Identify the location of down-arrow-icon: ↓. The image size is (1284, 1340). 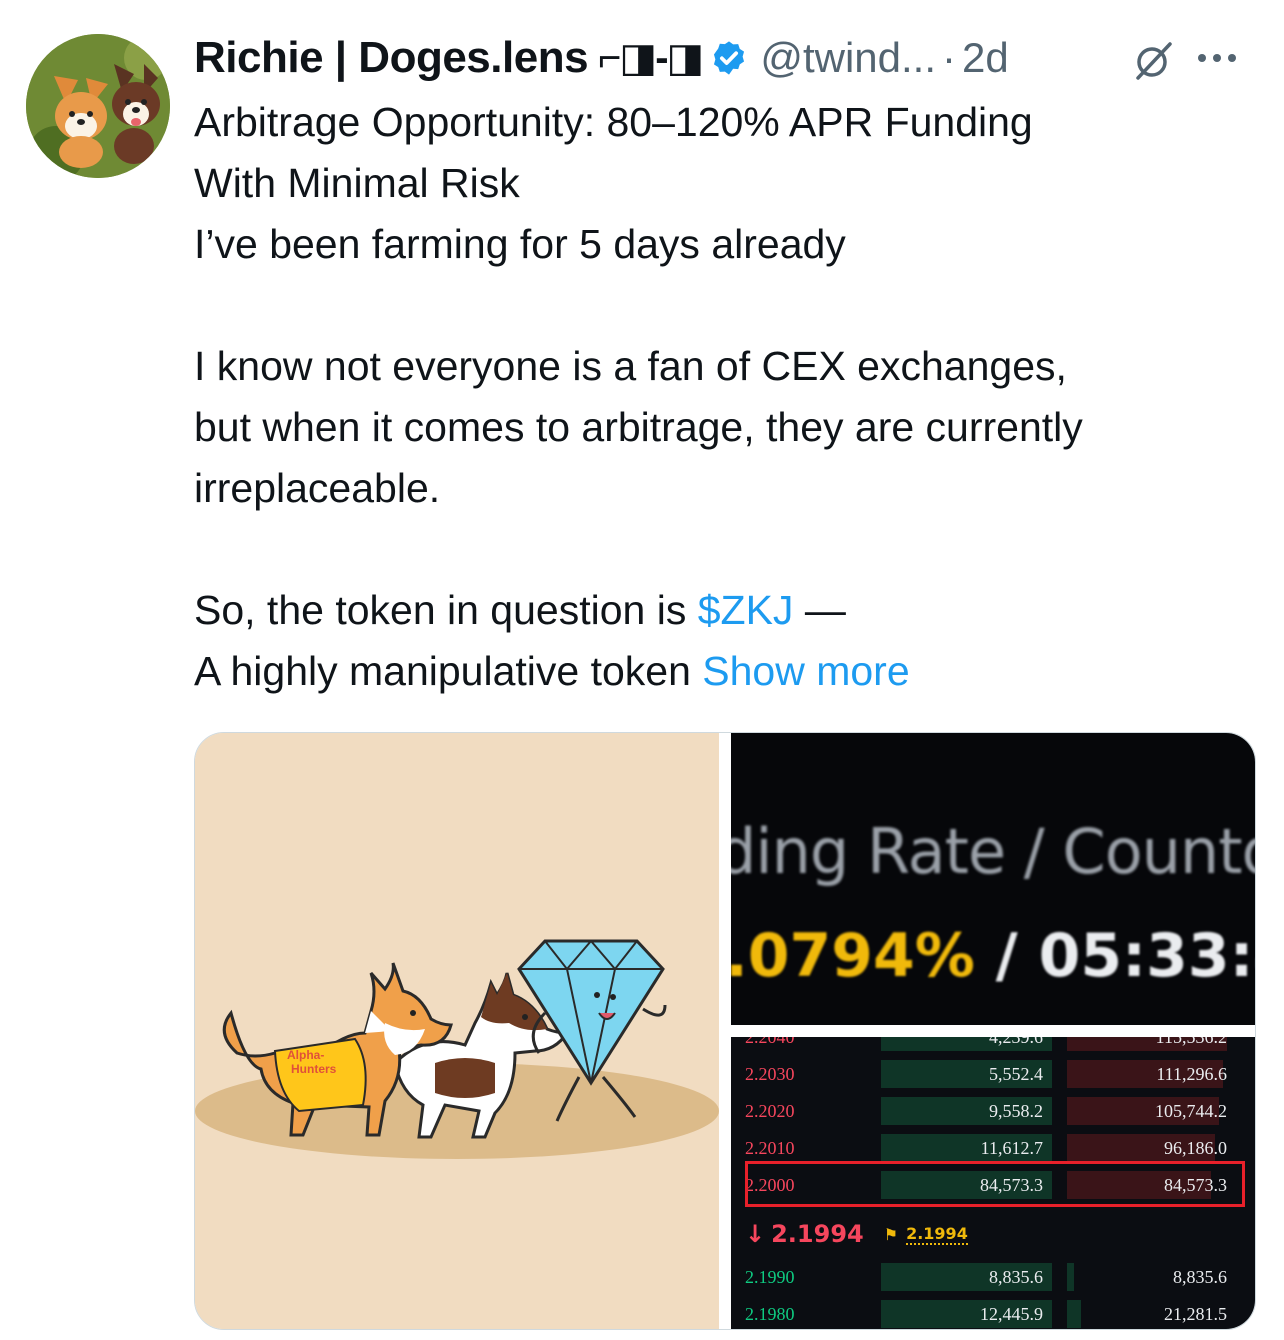
(755, 1234).